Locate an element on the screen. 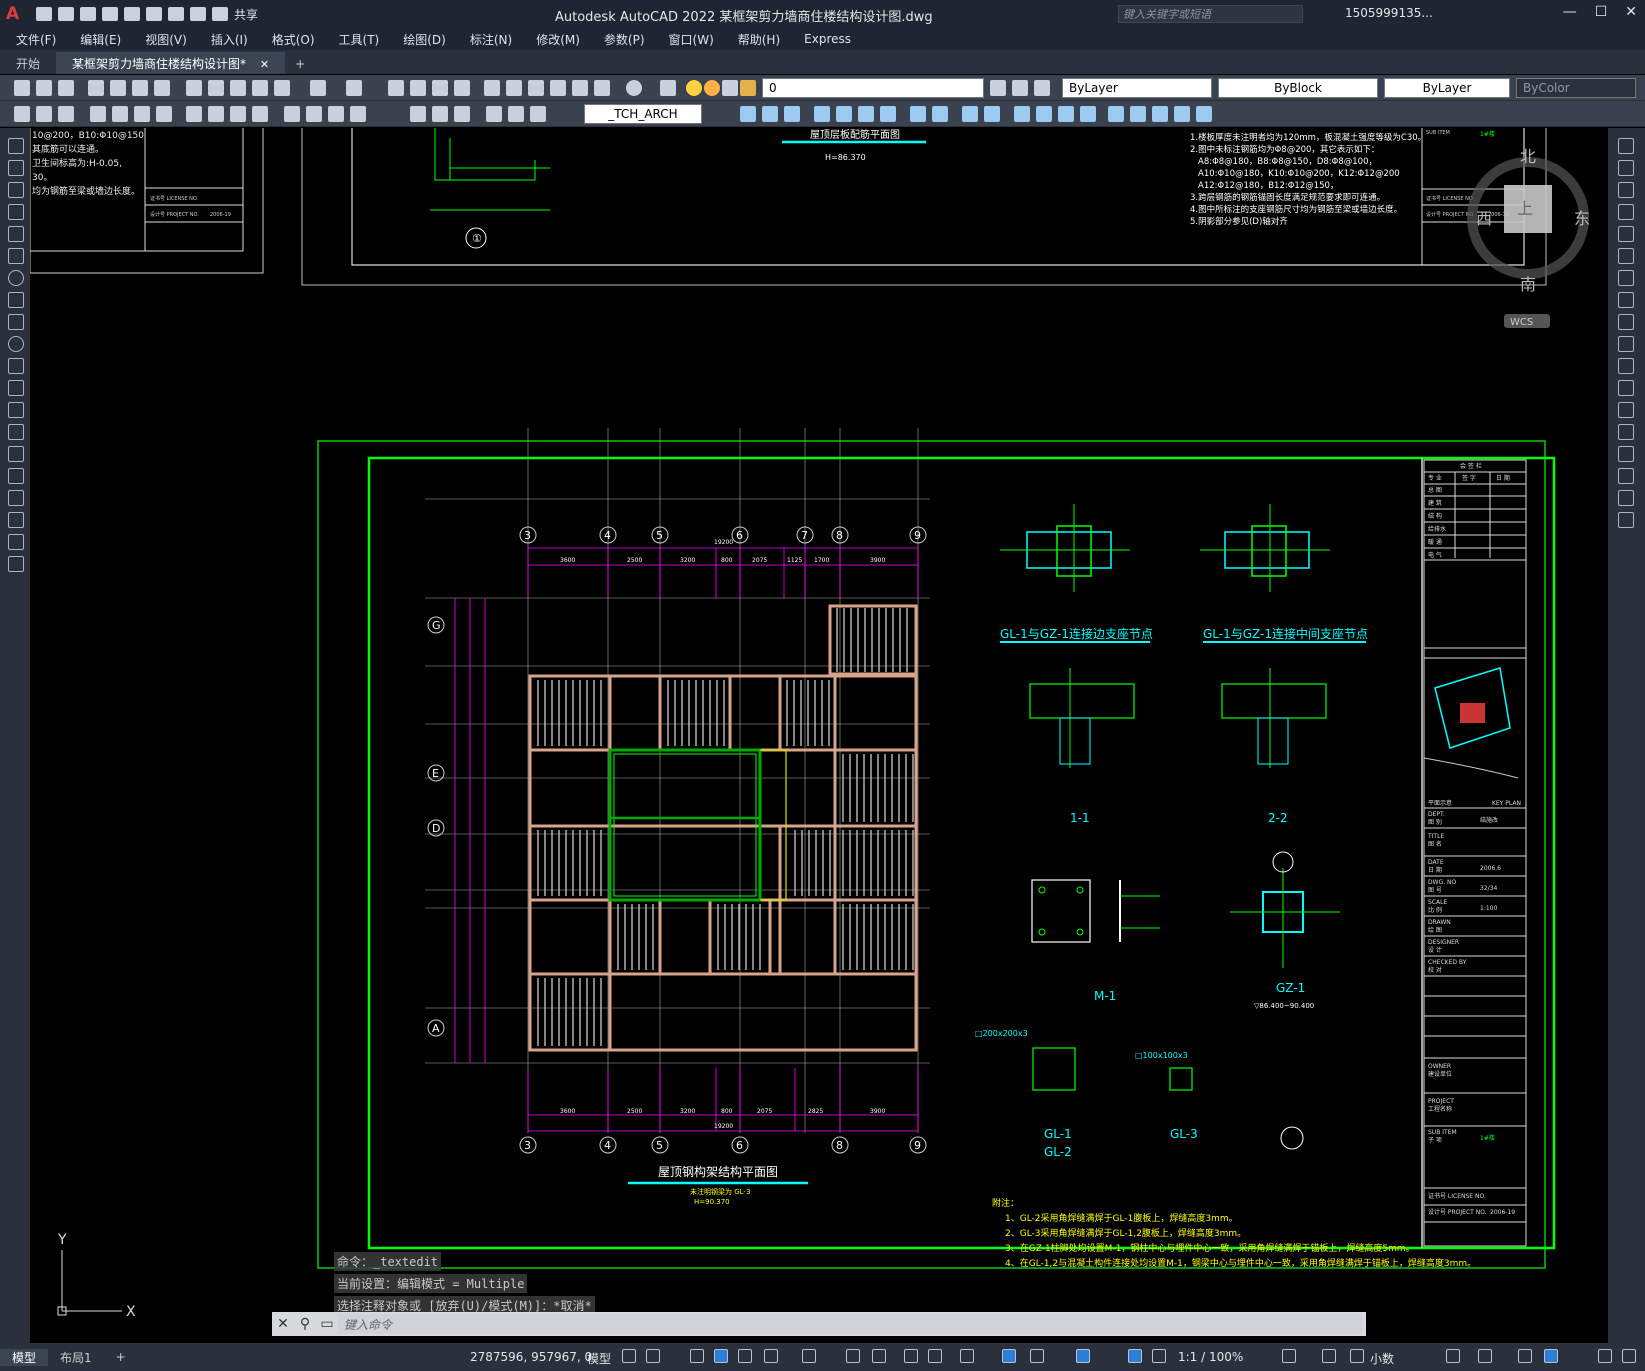  rectangle-icon is located at coordinates (16, 234).